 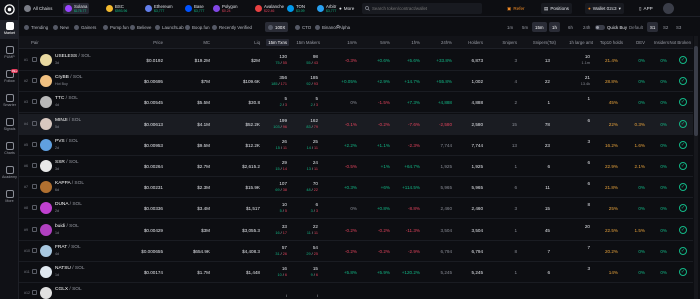 I want to click on chain-ethereum: Ethereum $3,777, so click(x=159, y=8).